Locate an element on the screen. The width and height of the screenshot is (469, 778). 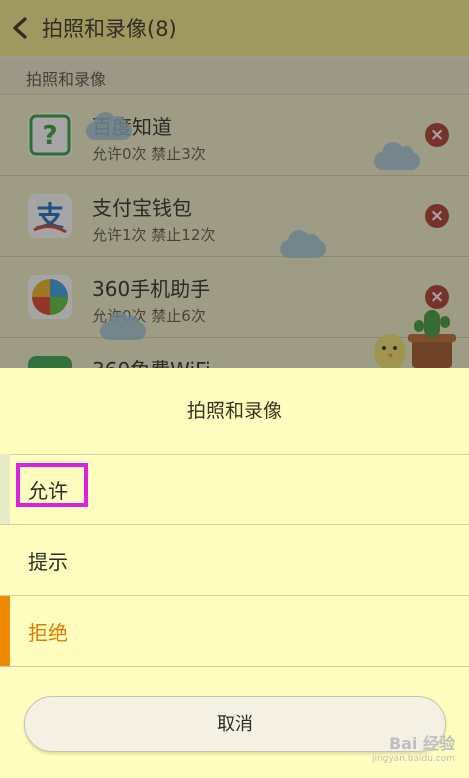
option-prompt: 提示 is located at coordinates (234, 560).